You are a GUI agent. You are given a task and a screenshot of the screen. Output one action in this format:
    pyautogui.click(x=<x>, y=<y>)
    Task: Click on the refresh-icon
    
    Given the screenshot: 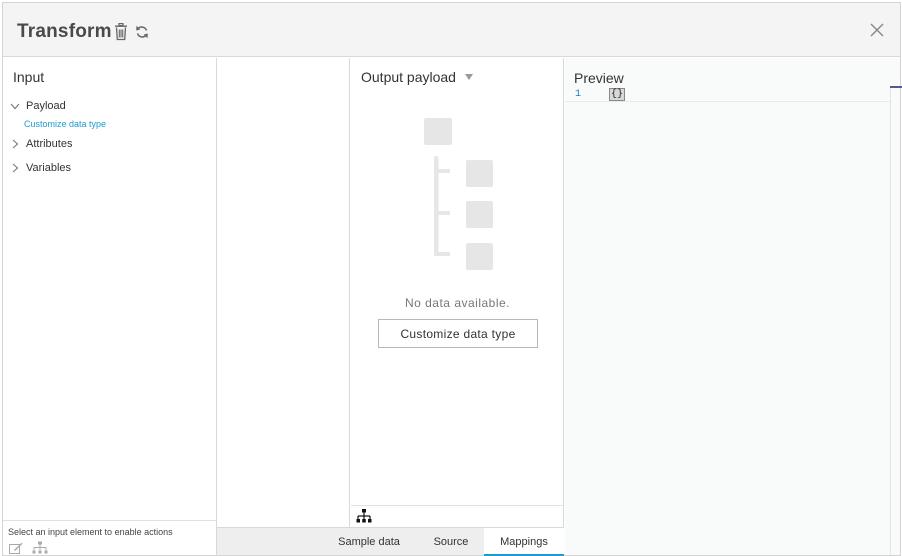 What is the action you would take?
    pyautogui.click(x=142, y=32)
    